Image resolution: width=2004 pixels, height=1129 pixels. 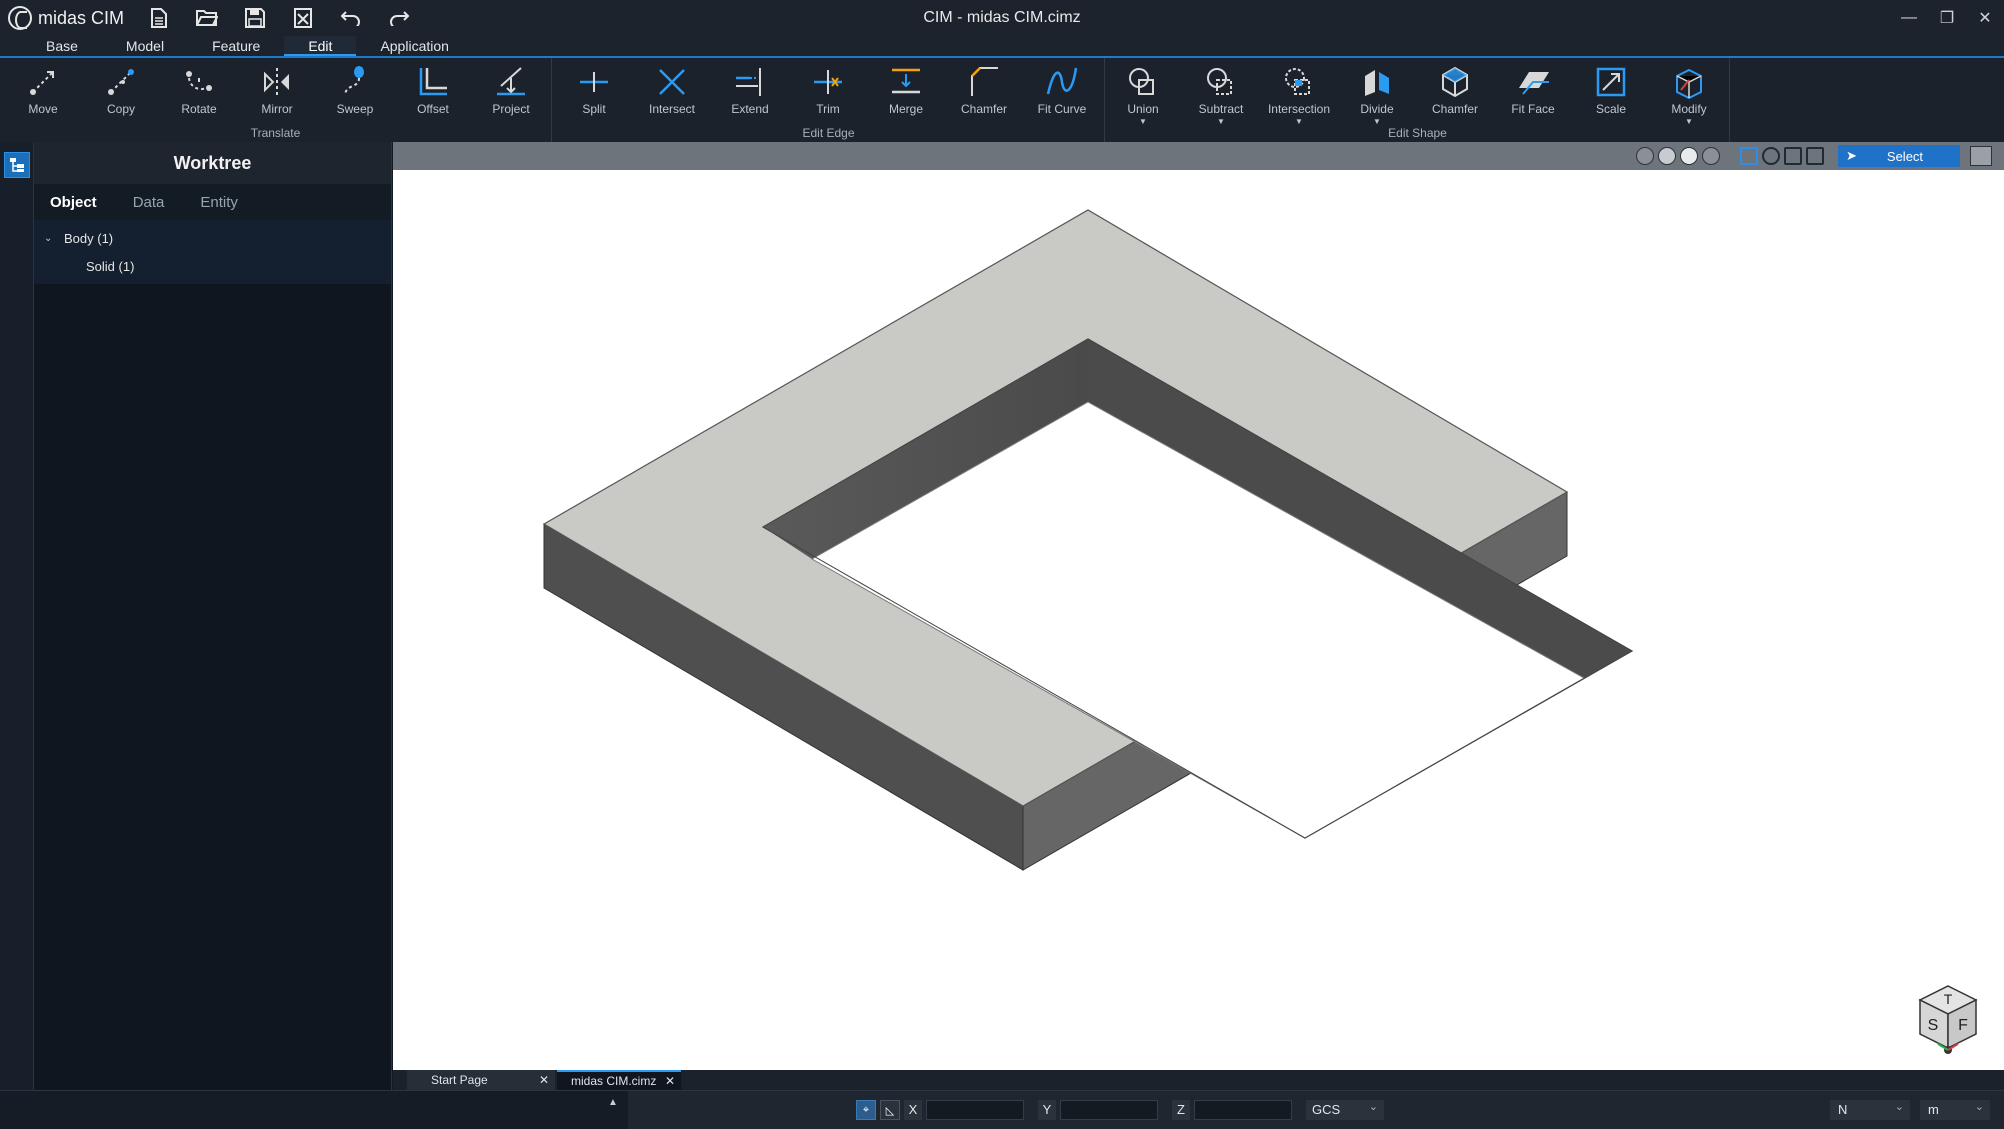 I want to click on select-mode-button: ➤ Select, so click(x=1899, y=156).